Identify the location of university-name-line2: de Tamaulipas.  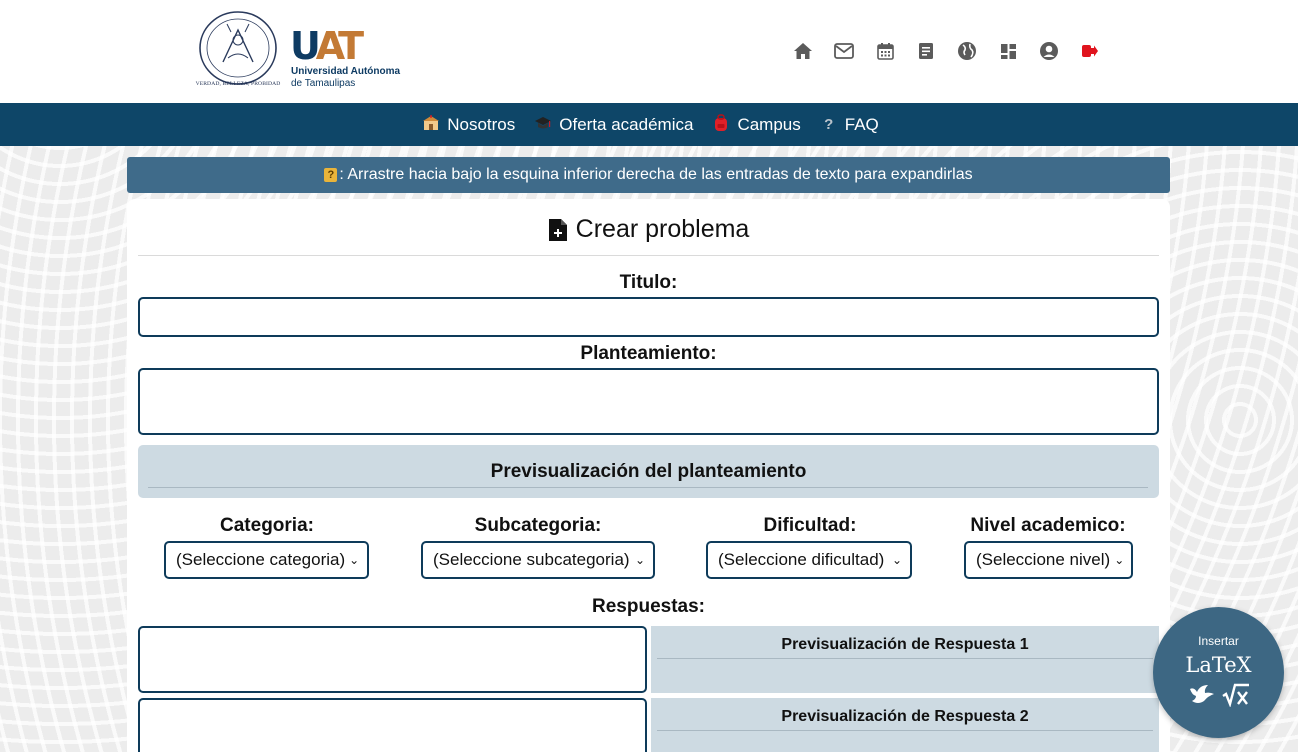
(323, 83).